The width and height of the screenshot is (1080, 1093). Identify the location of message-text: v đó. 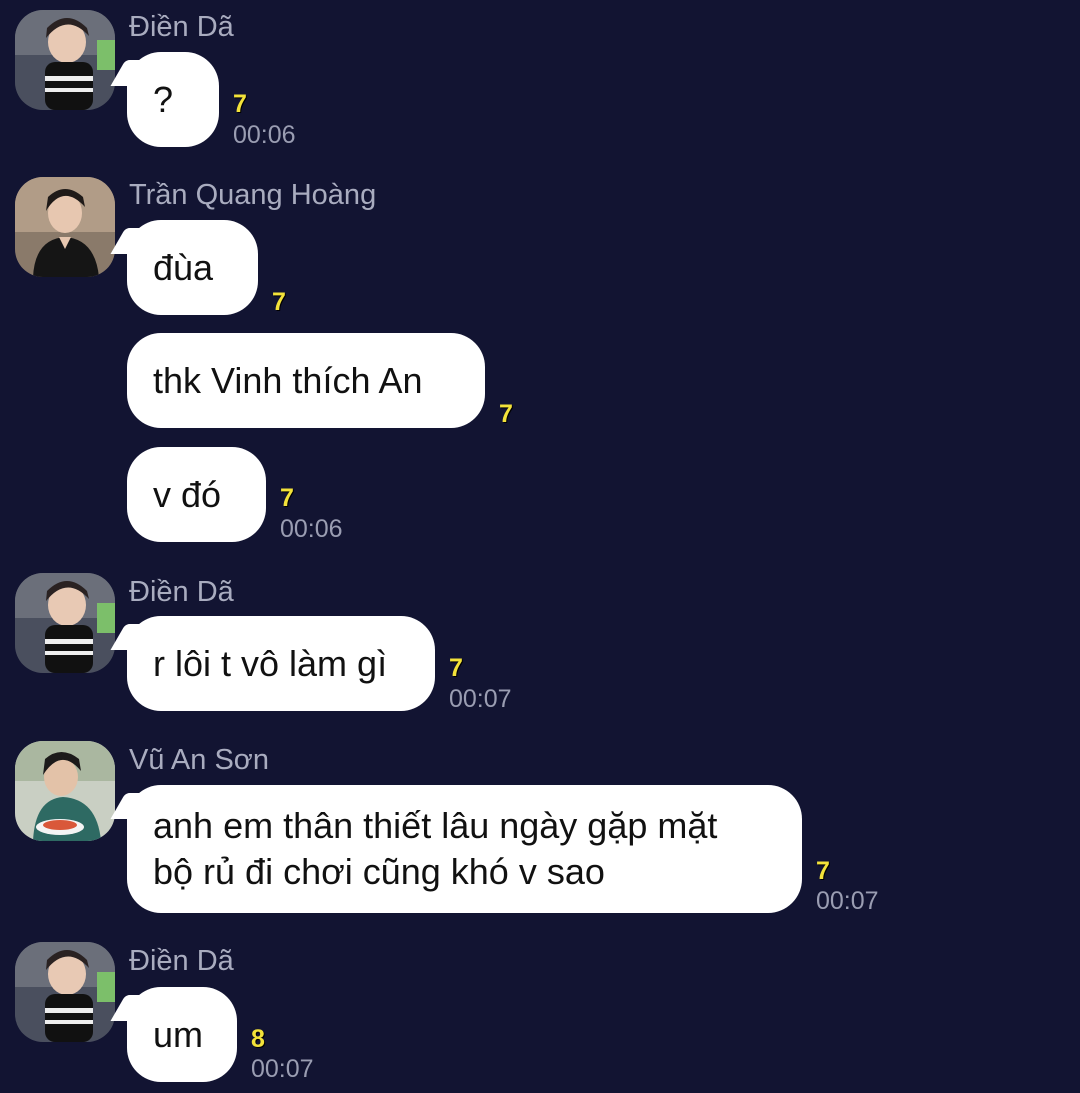
(187, 494).